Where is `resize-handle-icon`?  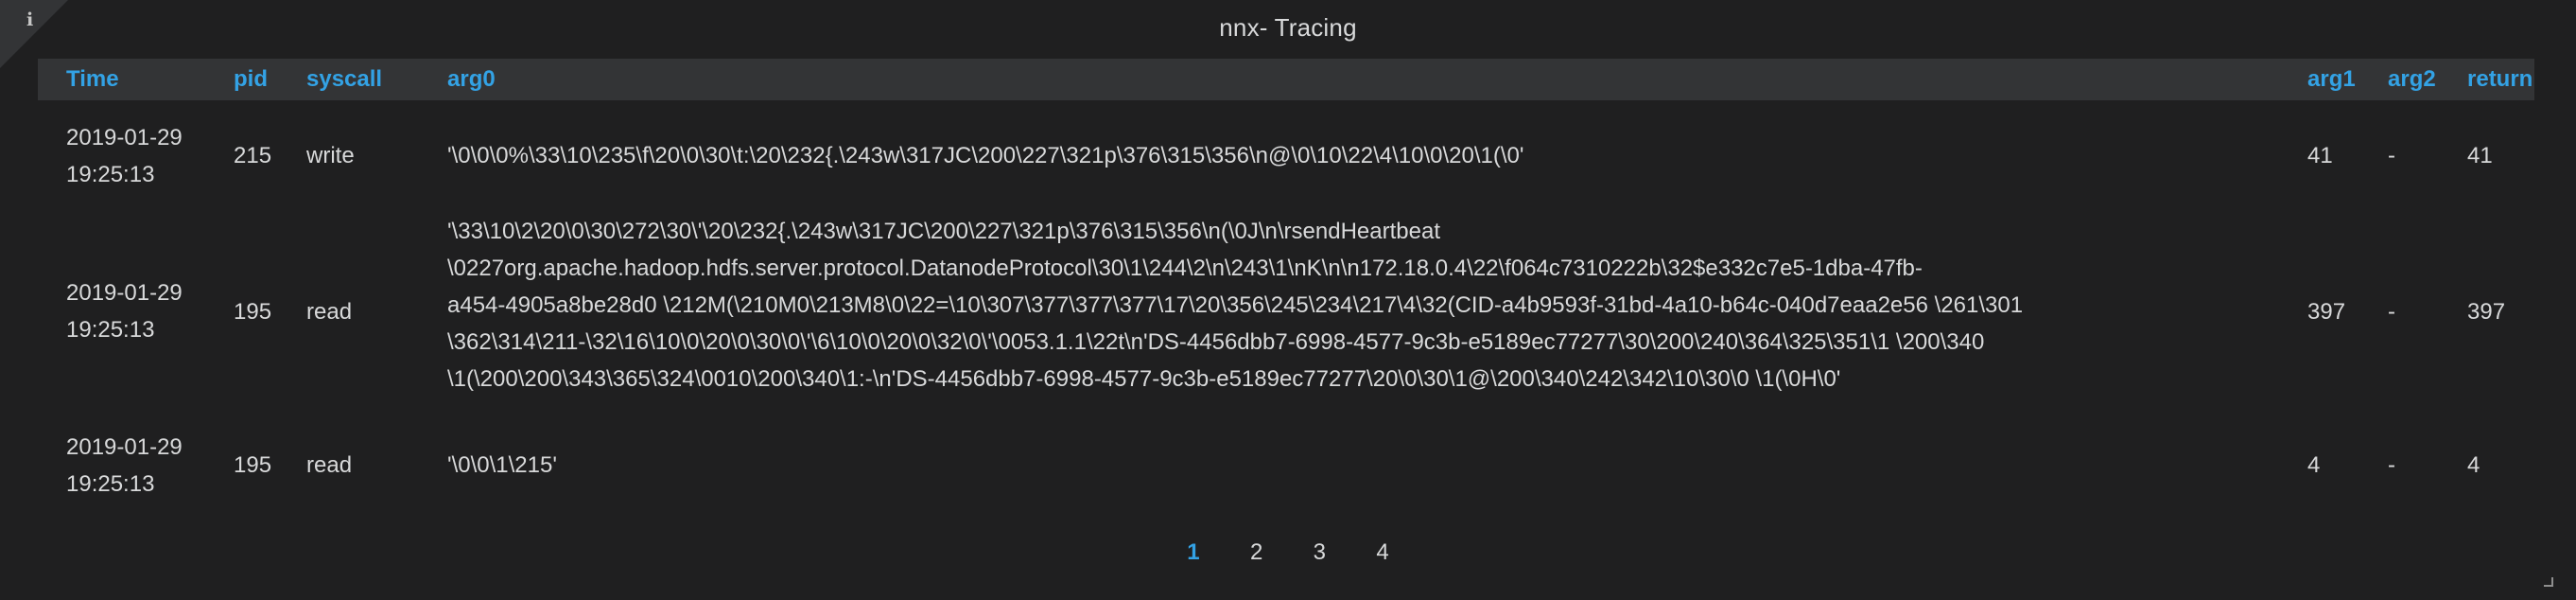
resize-handle-icon is located at coordinates (2548, 582).